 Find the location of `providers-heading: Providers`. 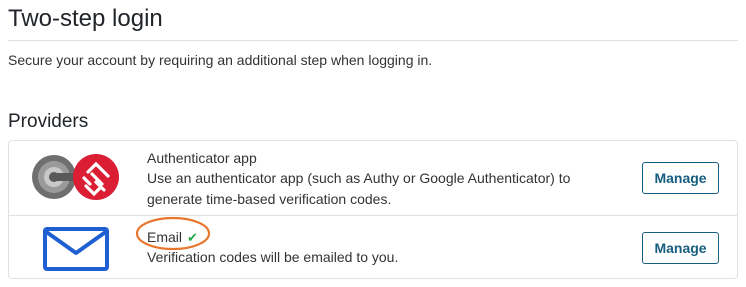

providers-heading: Providers is located at coordinates (48, 121).